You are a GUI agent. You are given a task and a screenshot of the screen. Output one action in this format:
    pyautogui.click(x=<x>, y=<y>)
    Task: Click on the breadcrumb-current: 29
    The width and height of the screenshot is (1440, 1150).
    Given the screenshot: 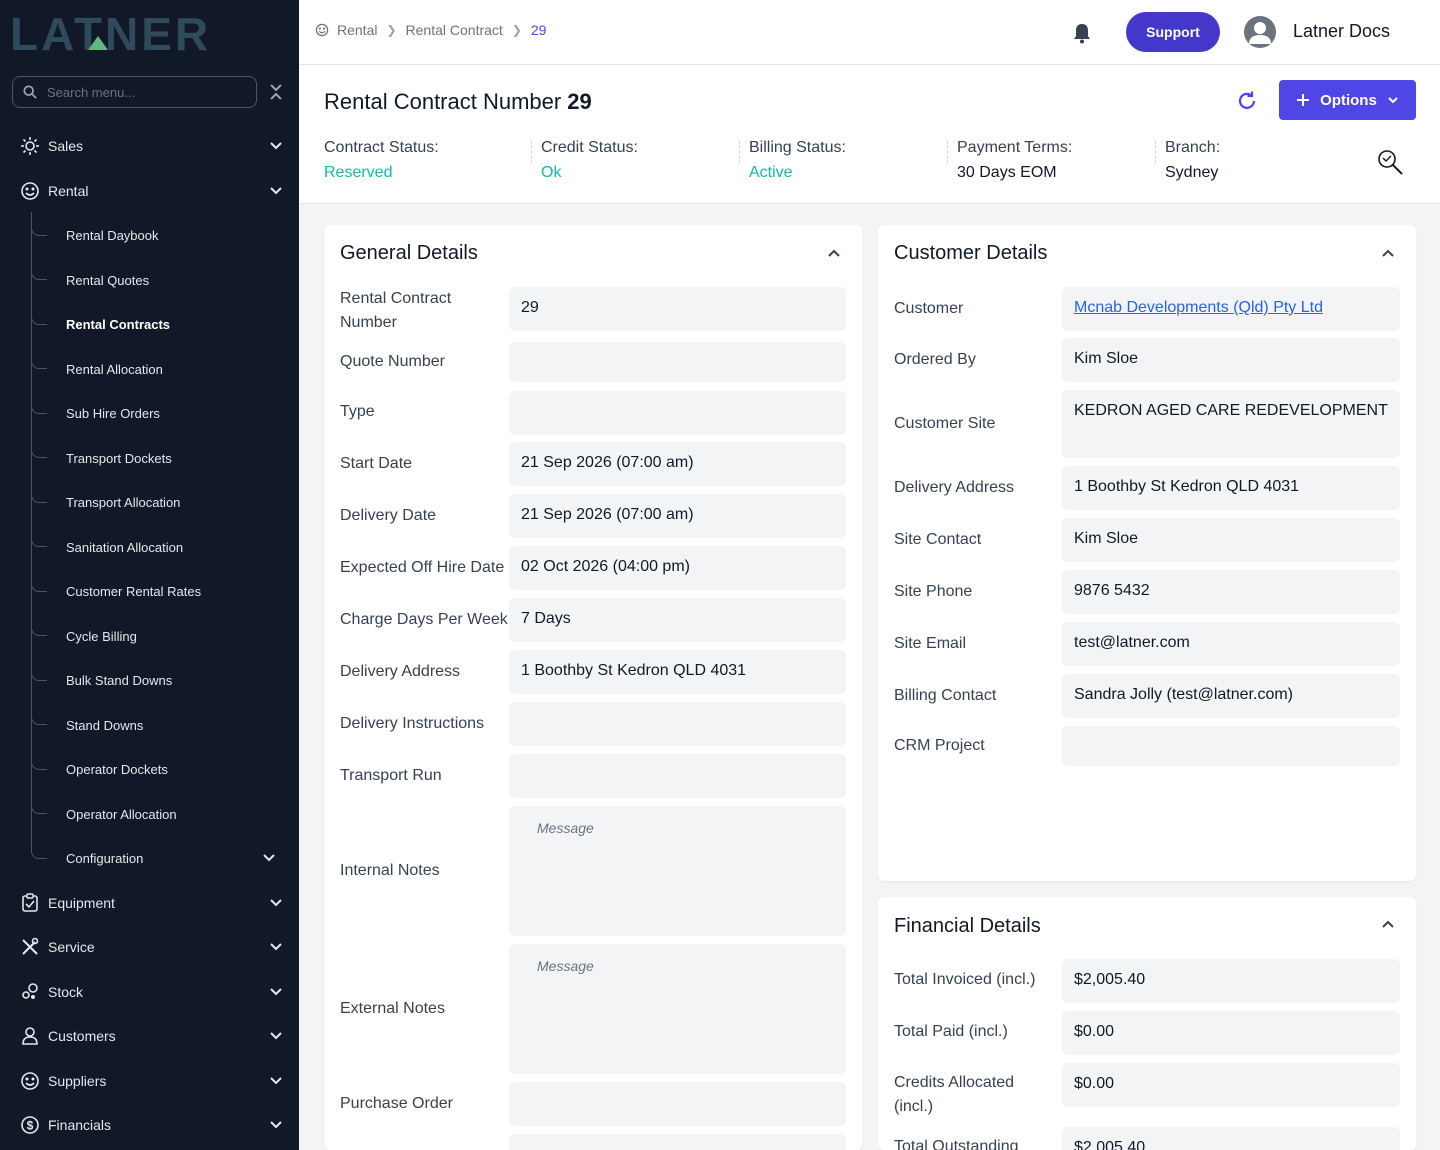 What is the action you would take?
    pyautogui.click(x=538, y=30)
    